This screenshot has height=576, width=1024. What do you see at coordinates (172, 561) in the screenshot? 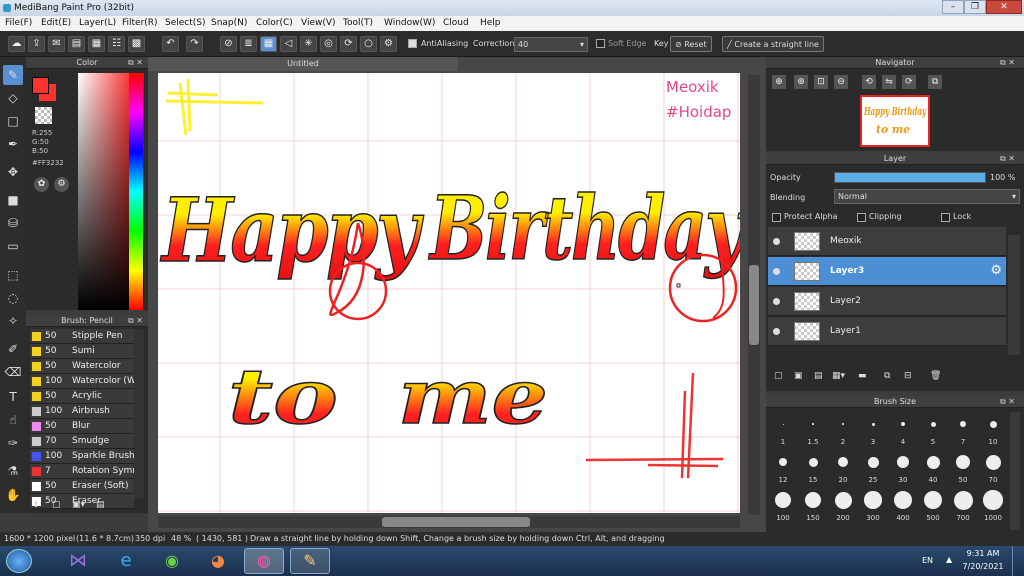
I see `coccoc-icon: ◉` at bounding box center [172, 561].